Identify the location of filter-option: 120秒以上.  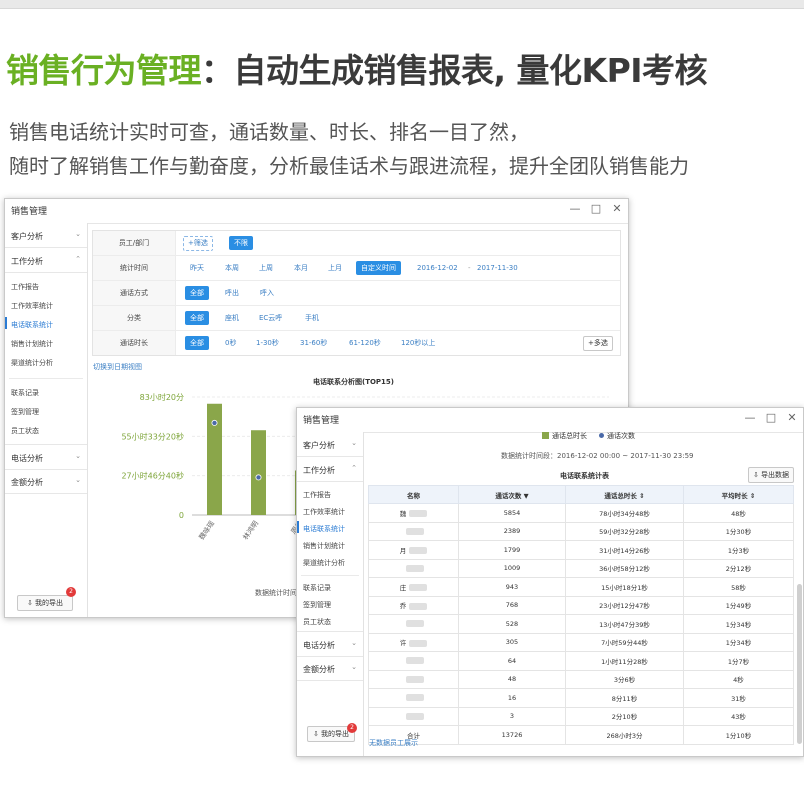
(418, 343).